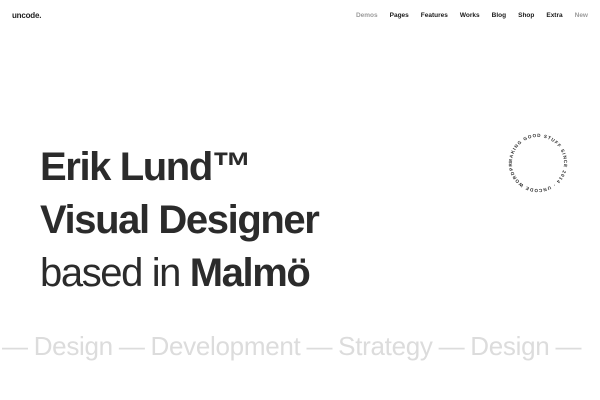  I want to click on site-logo: uncode., so click(26, 15).